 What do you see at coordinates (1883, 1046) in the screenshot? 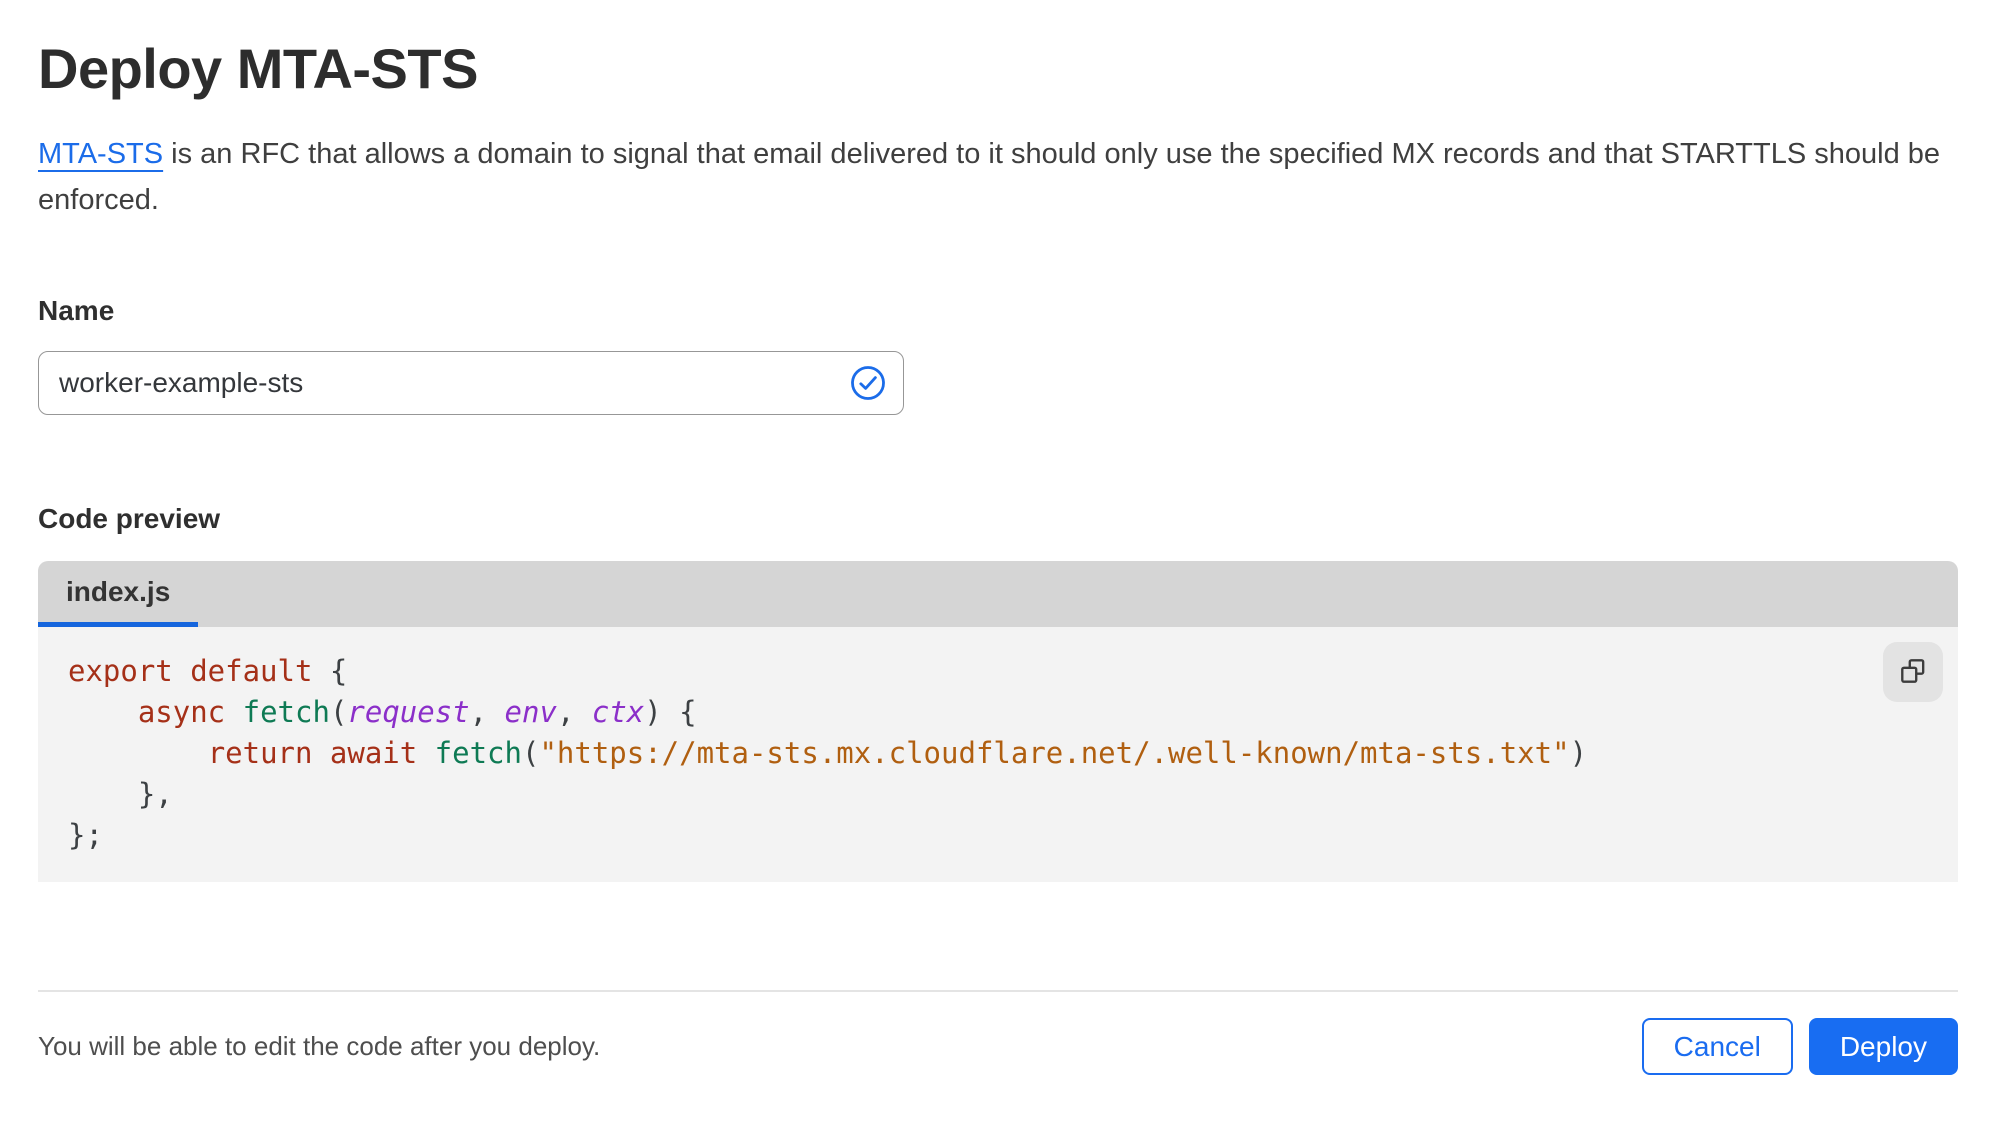
I see `deploy-button: Deploy` at bounding box center [1883, 1046].